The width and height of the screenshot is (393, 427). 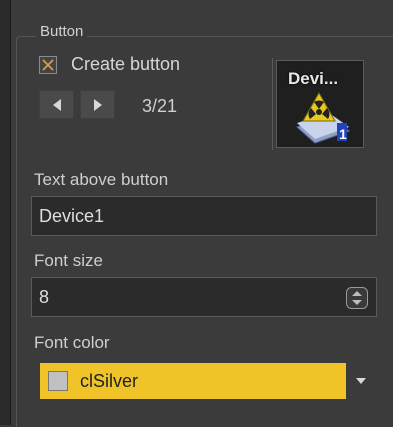 I want to click on create-button-label: Create button, so click(x=125, y=64).